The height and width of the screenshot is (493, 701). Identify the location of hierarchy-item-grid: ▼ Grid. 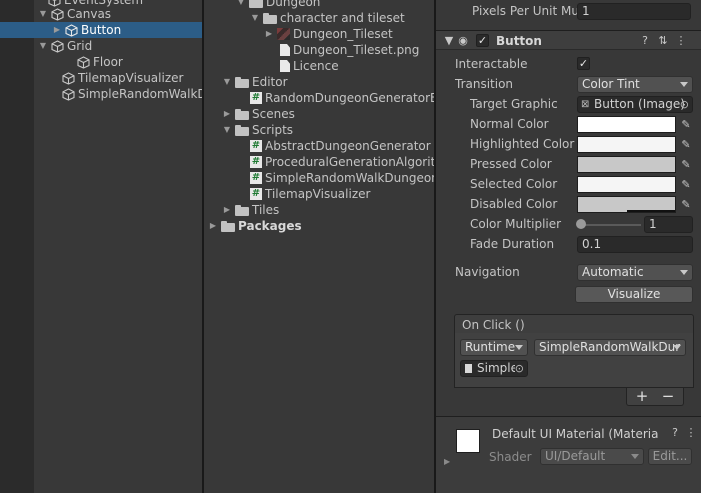
(66, 46).